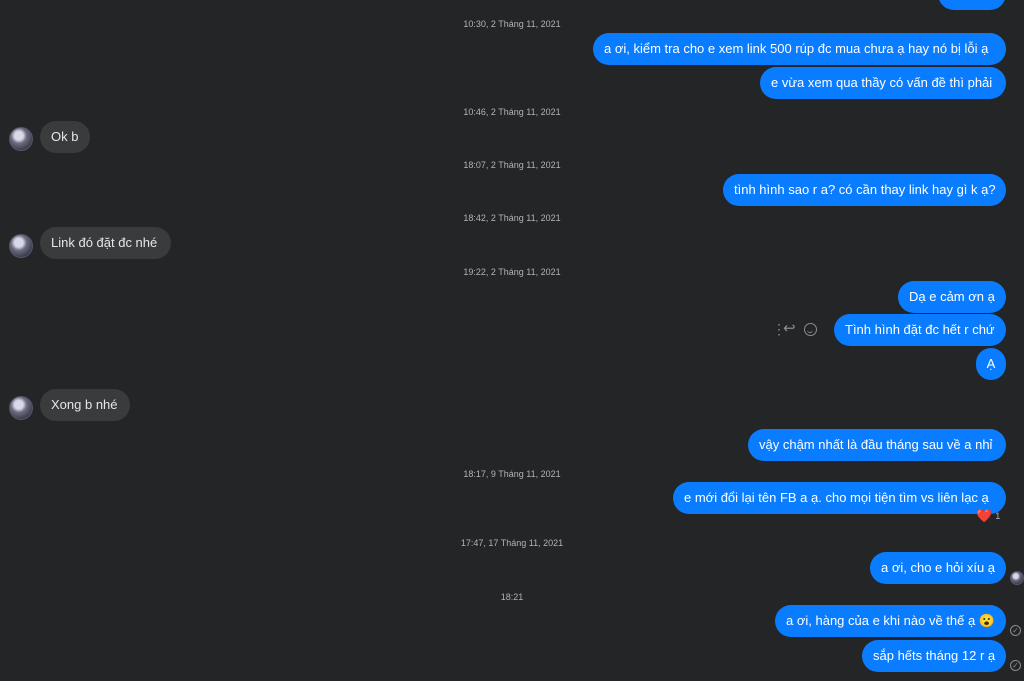 This screenshot has width=1024, height=681. Describe the element at coordinates (105, 243) in the screenshot. I see `message-incoming: Link đó đặt đc nhé` at that location.